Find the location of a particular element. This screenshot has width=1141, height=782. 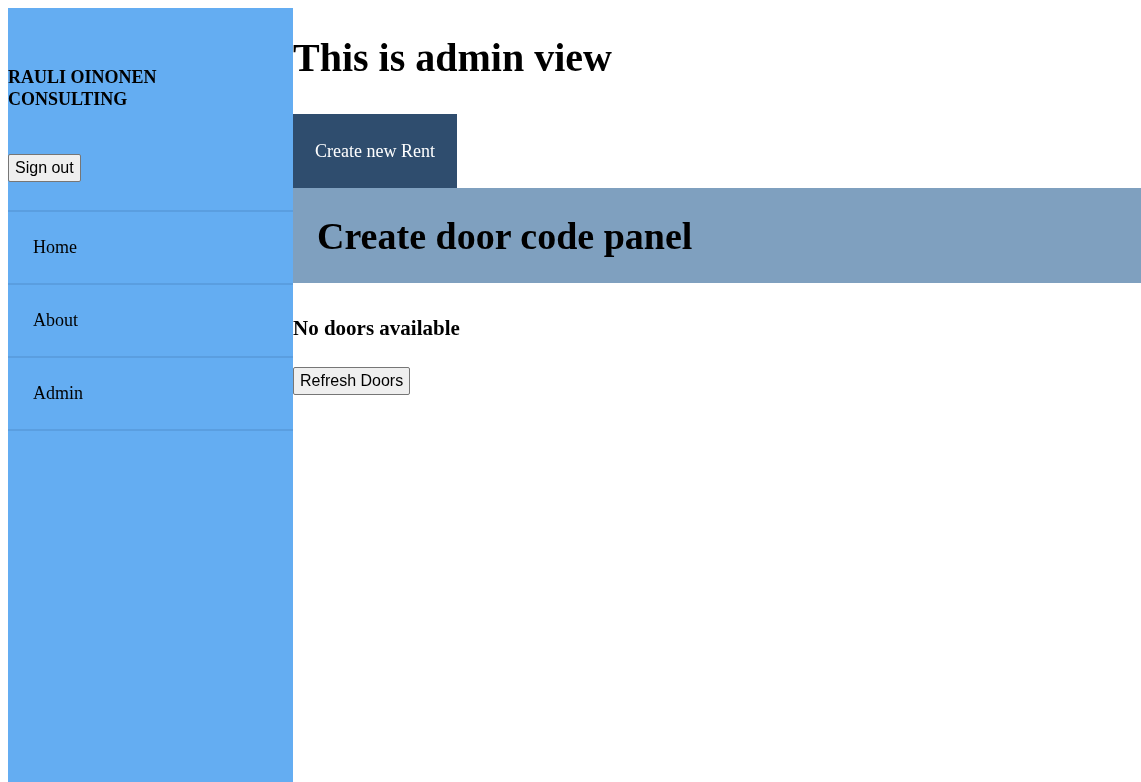

nav-link: Home is located at coordinates (55, 247).